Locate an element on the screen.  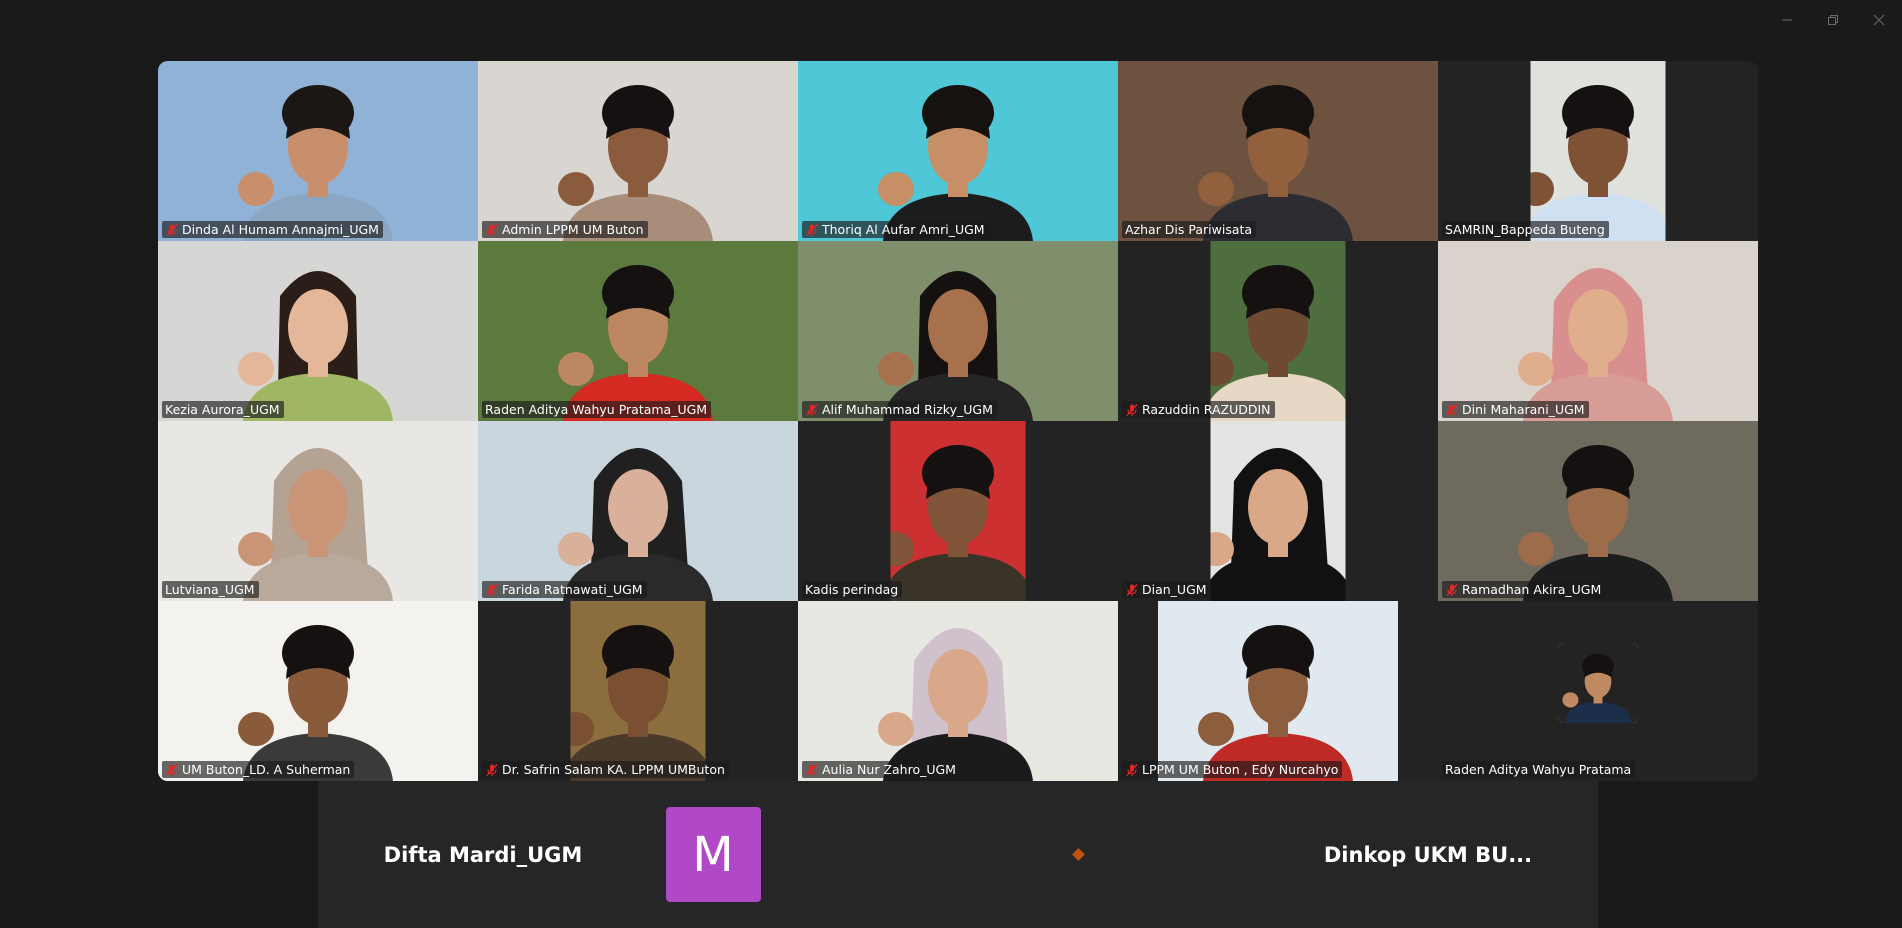
participant-name: LPPM UM Buton , Edy Nurcahyo is located at coordinates (1240, 769).